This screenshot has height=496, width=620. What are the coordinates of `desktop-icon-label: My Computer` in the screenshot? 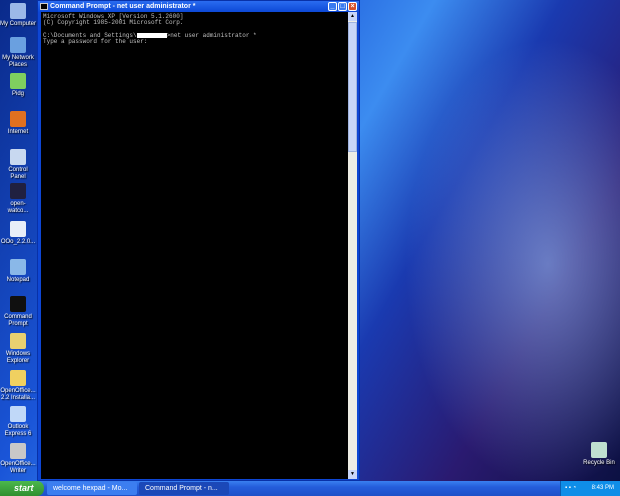 It's located at (18, 24).